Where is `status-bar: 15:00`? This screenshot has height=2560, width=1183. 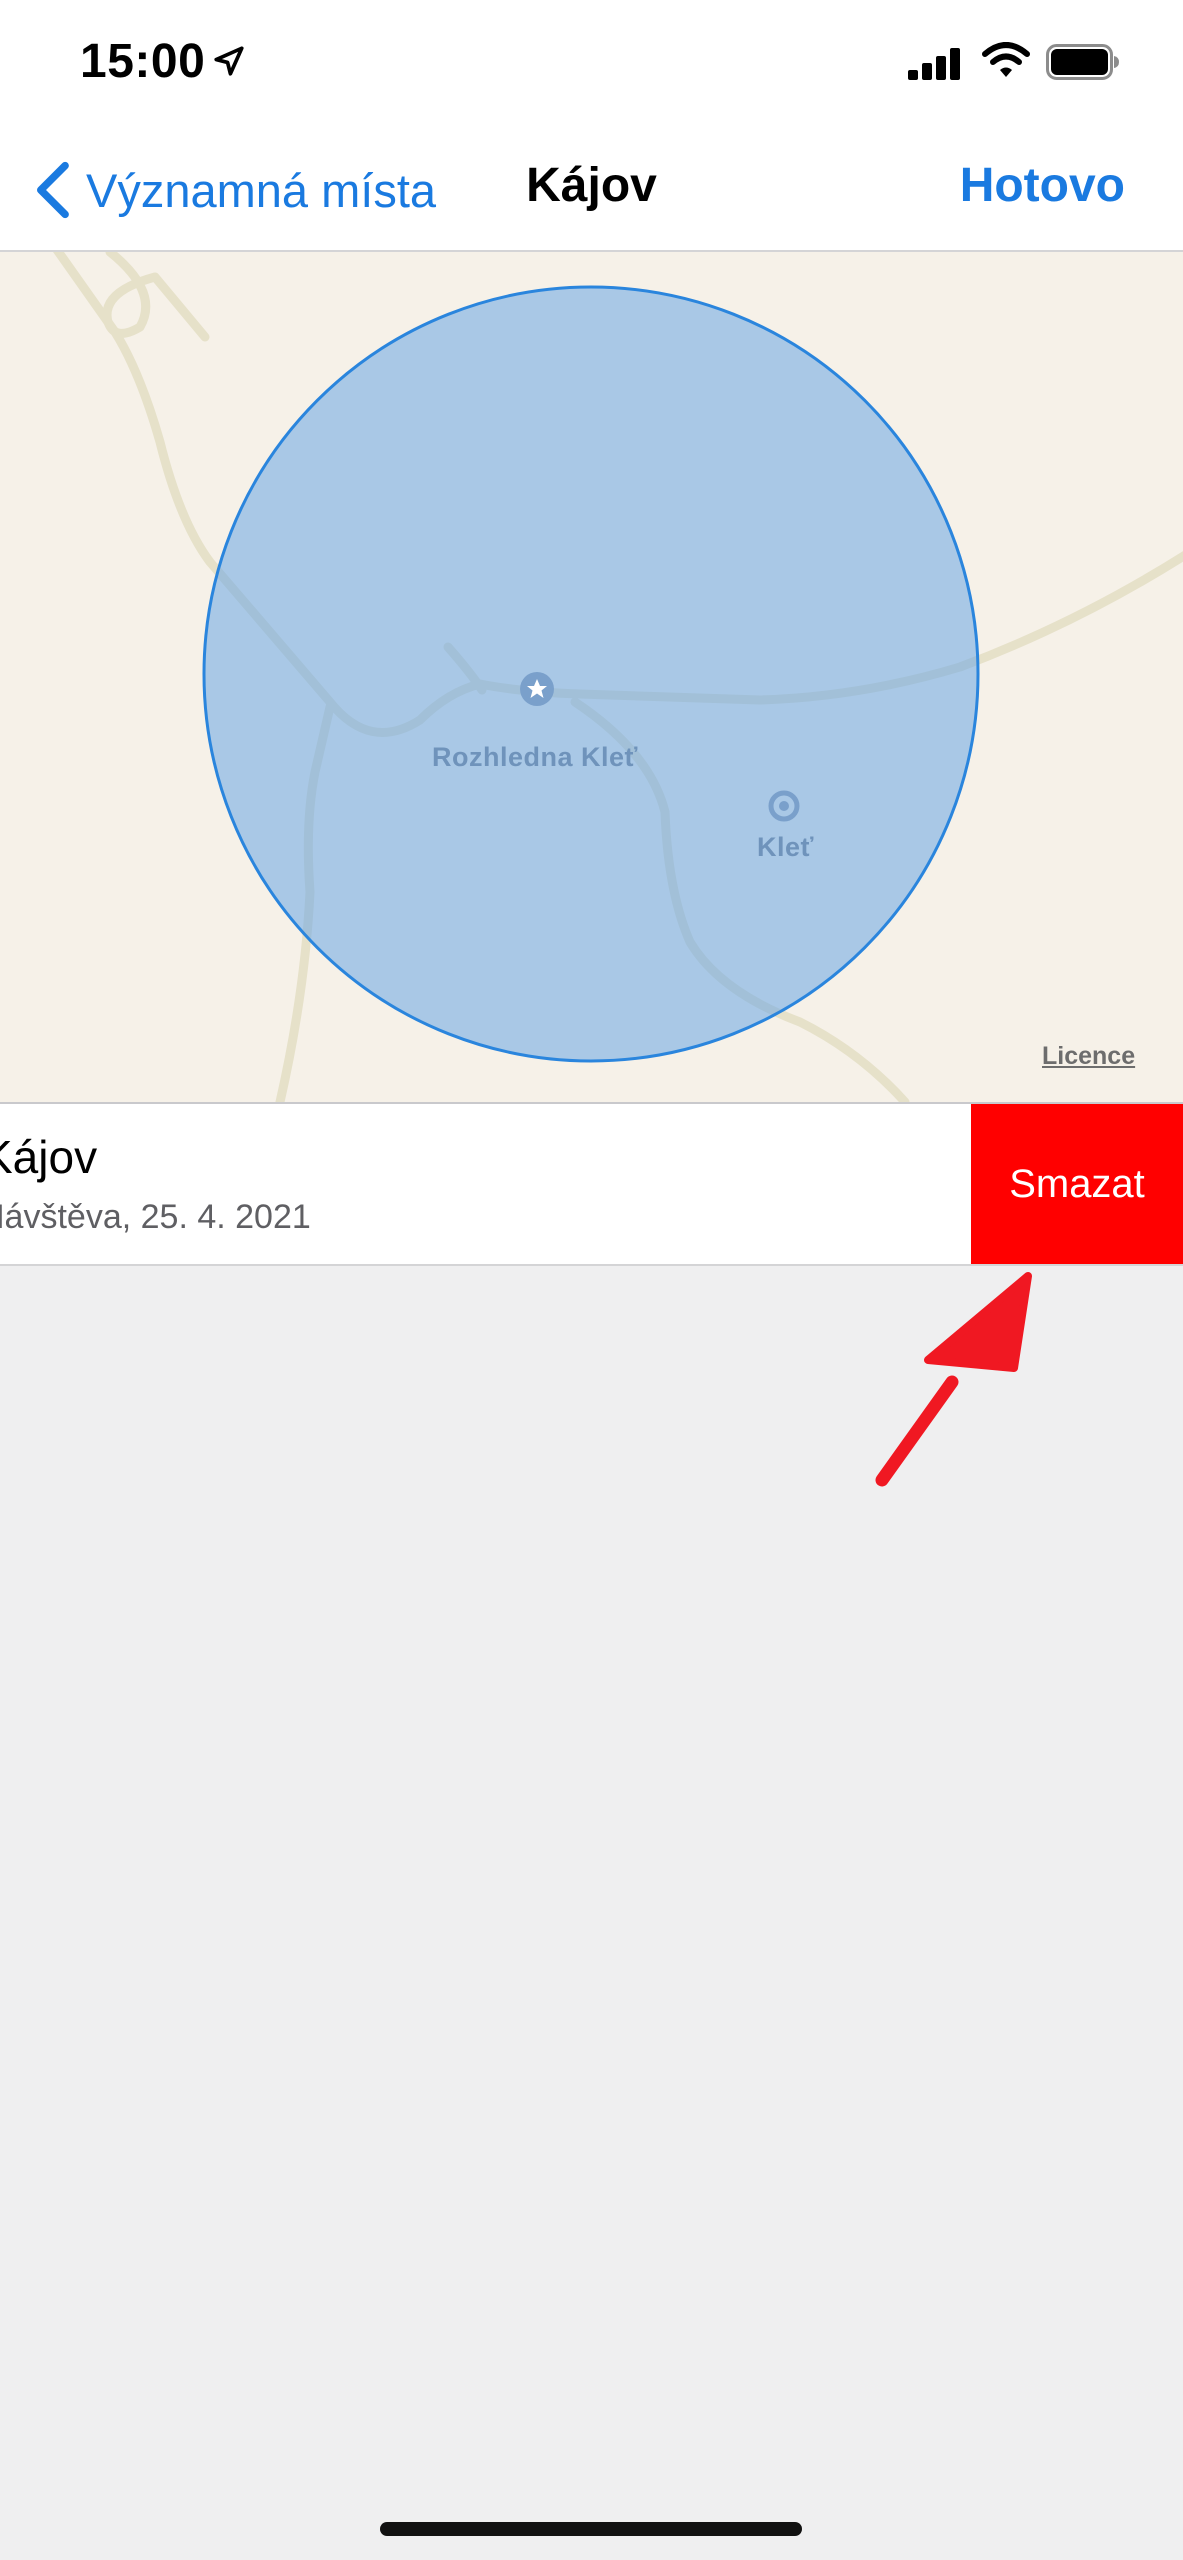 status-bar: 15:00 is located at coordinates (591, 65).